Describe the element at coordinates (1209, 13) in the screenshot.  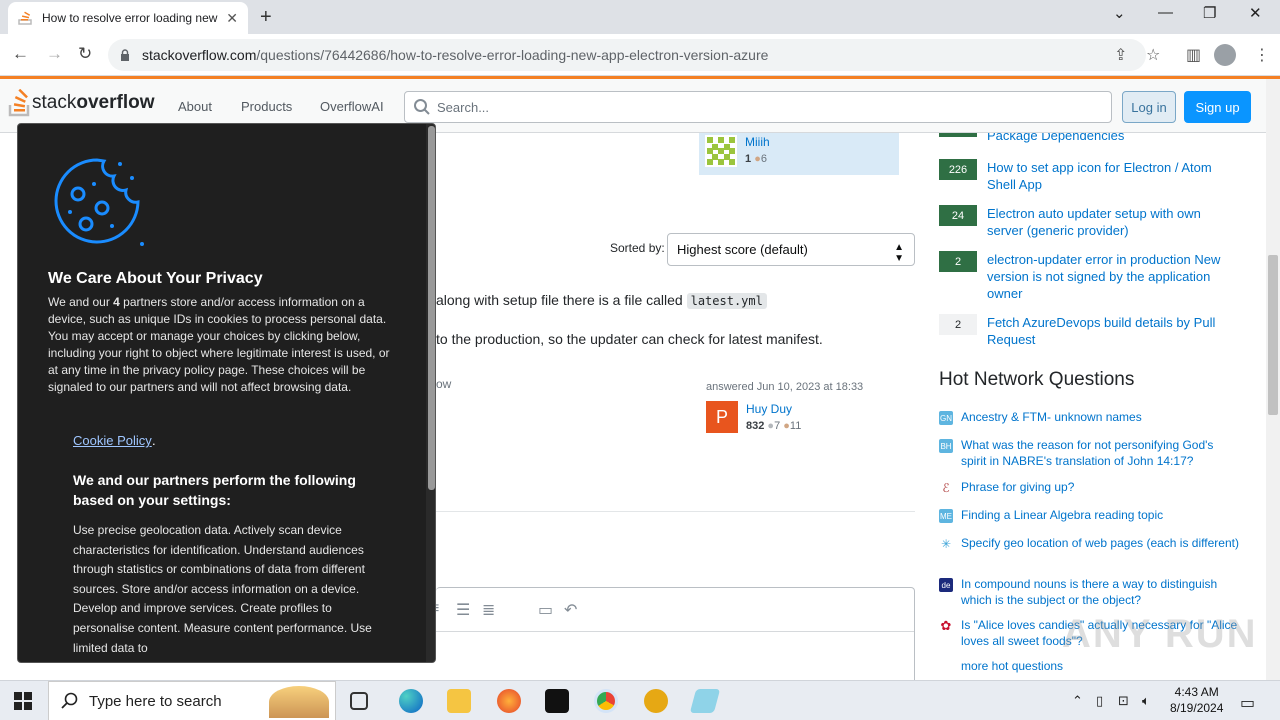
I see `maximize-icon: ❐` at that location.